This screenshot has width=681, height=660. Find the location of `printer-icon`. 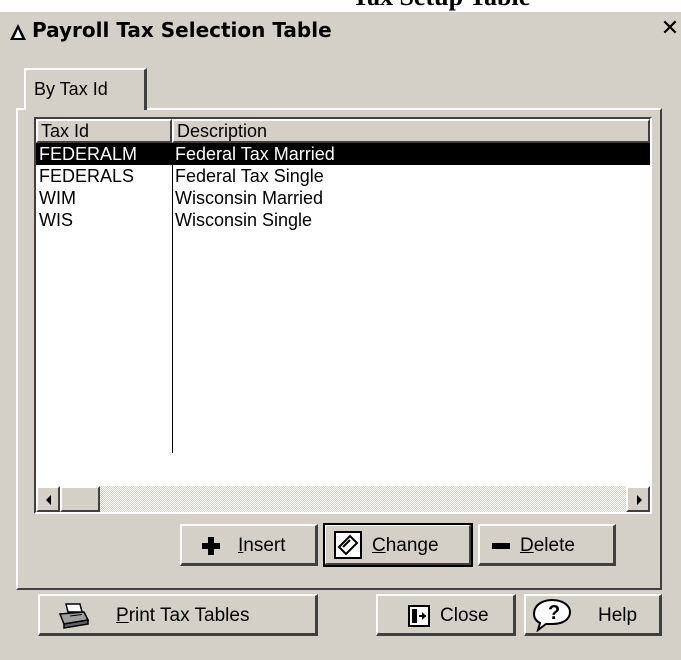

printer-icon is located at coordinates (74, 616).